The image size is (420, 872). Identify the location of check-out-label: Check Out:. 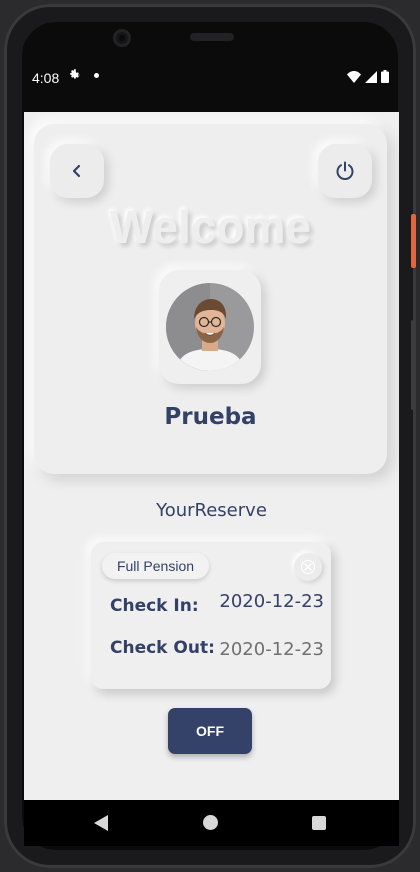
(162, 648).